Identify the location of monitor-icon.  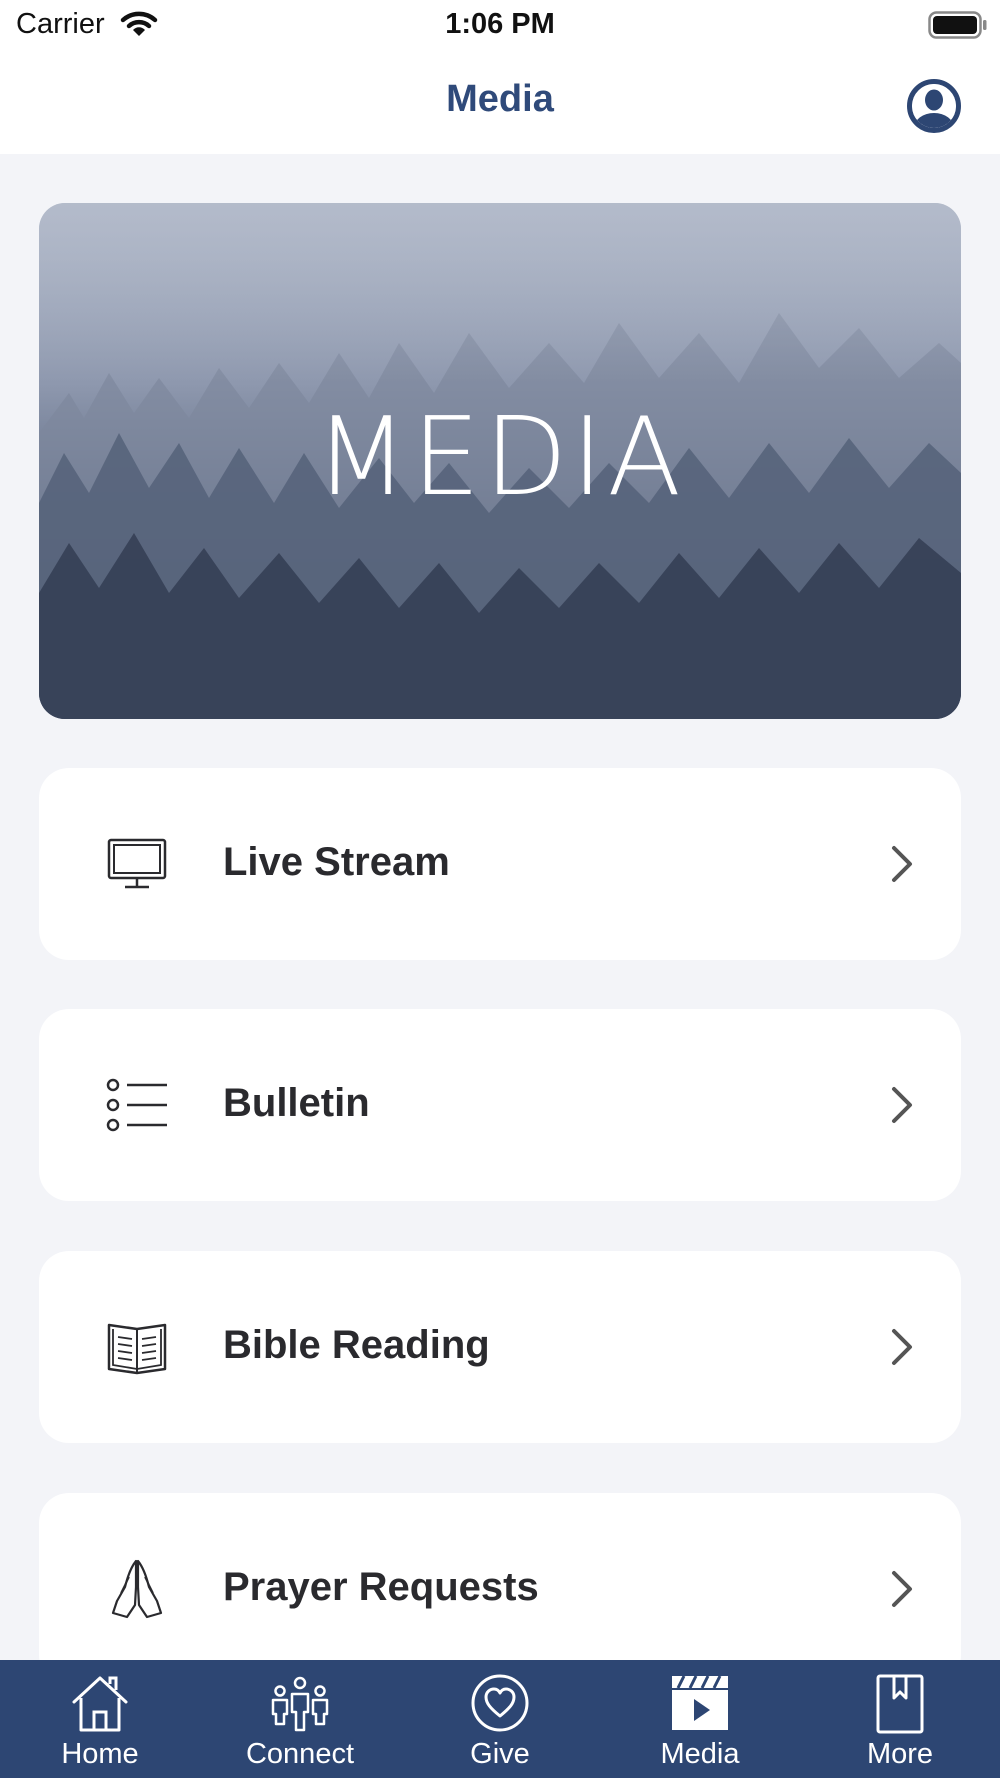
(137, 863).